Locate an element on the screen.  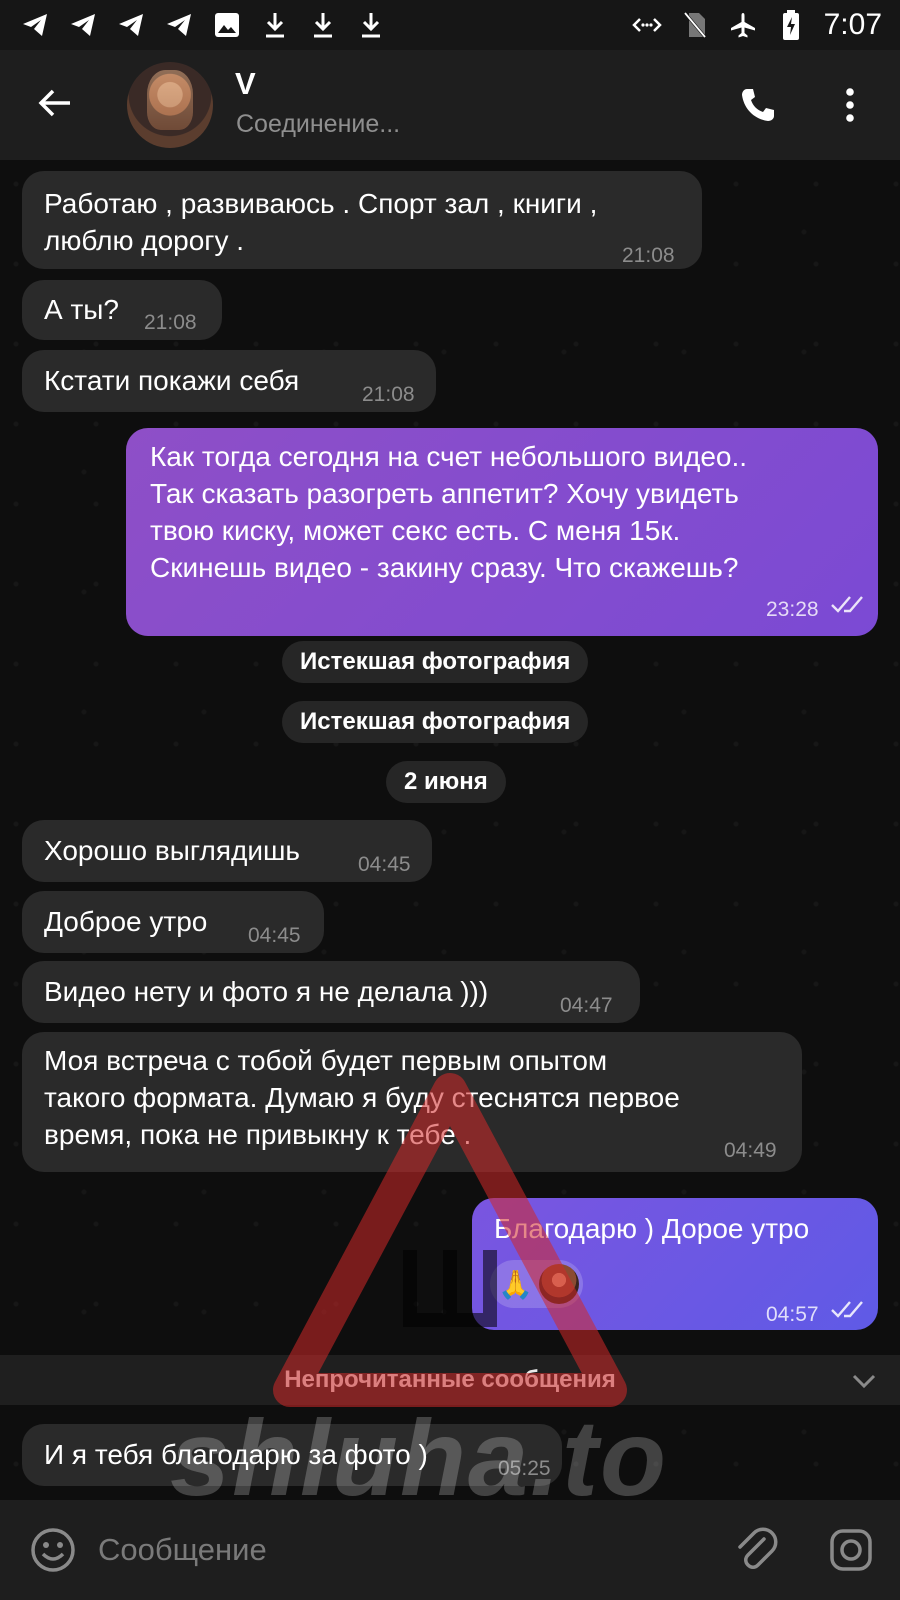
status-bar-system: 7:07 is located at coordinates (756, 25).